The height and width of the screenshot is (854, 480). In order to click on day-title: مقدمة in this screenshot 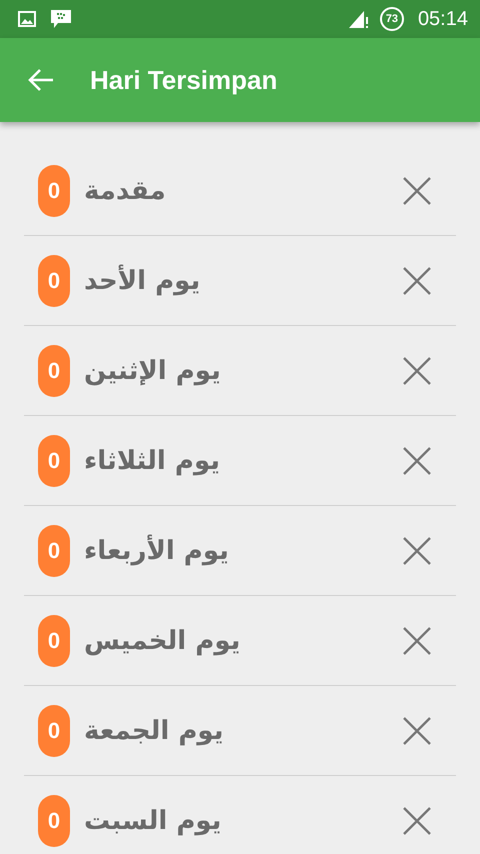, I will do `click(125, 191)`.